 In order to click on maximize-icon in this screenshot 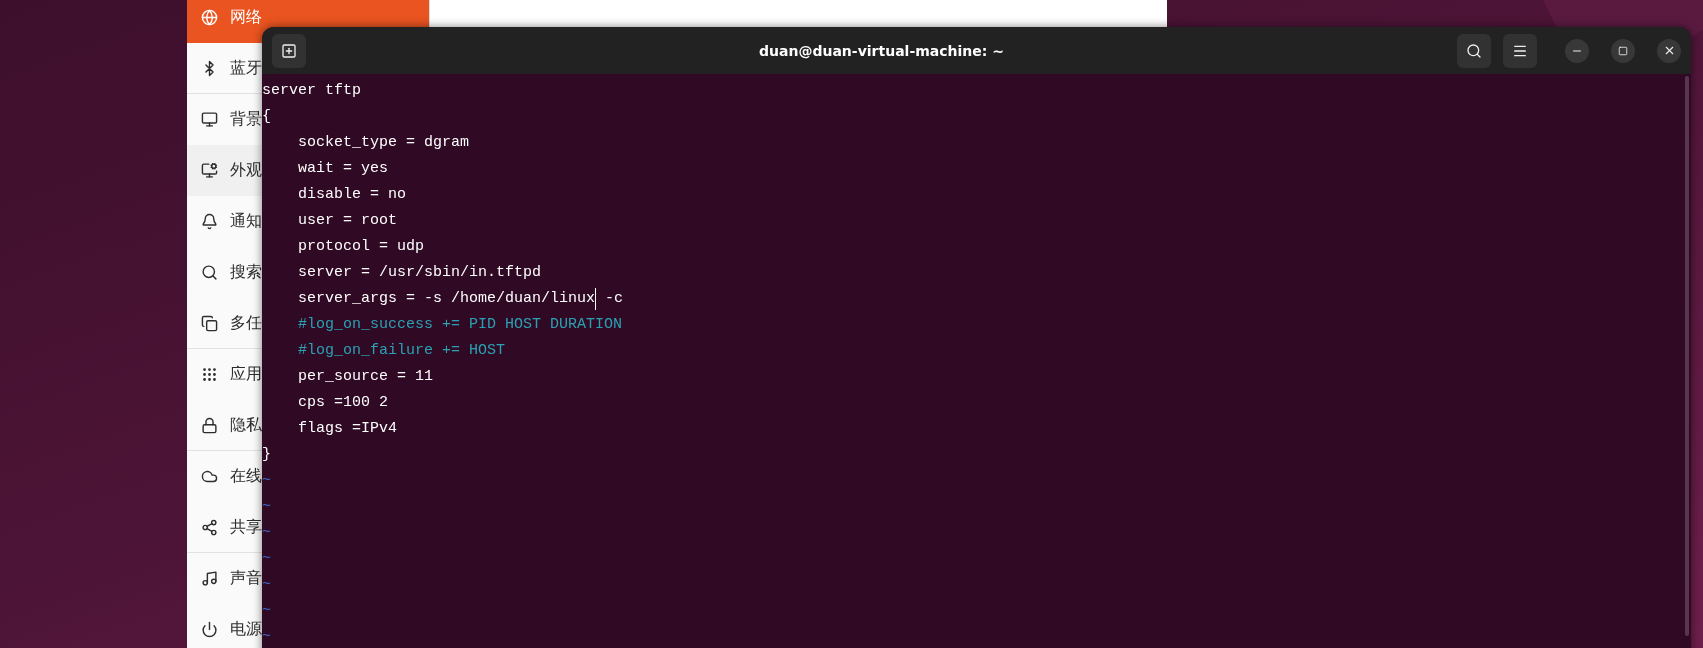, I will do `click(1623, 50)`.